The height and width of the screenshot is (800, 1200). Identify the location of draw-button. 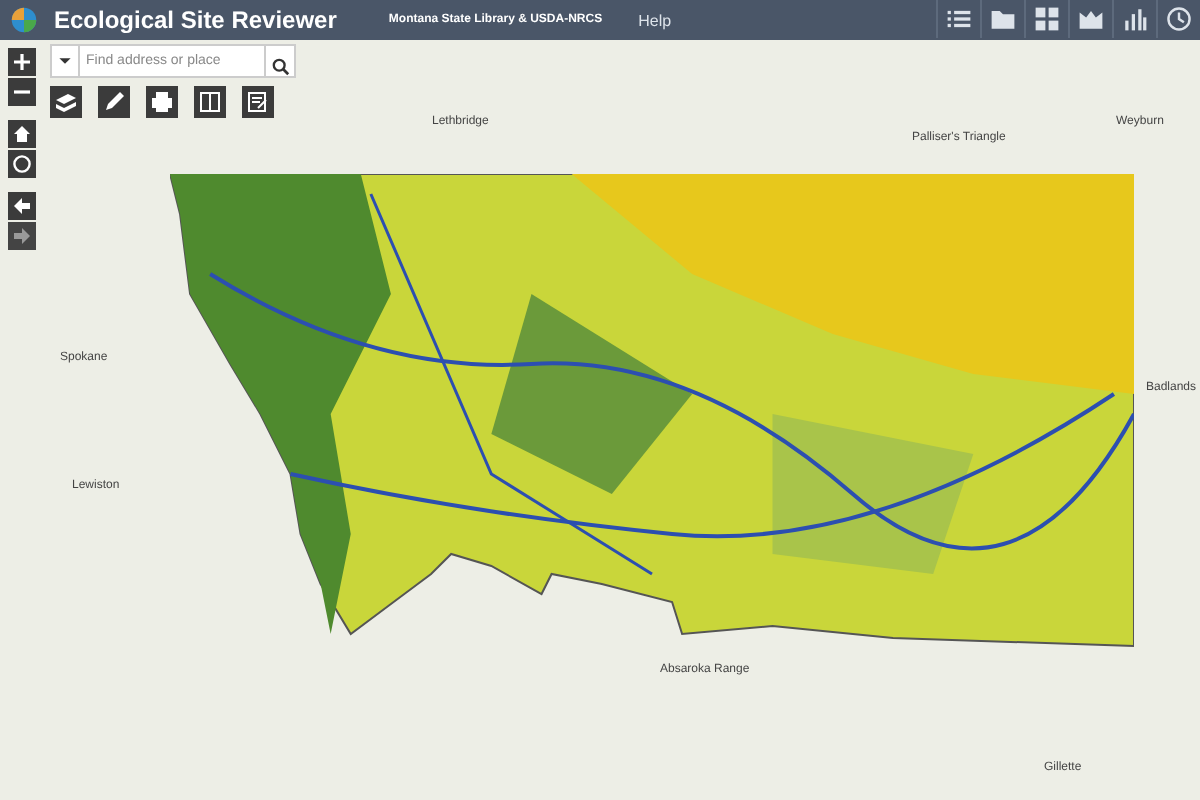
(114, 102).